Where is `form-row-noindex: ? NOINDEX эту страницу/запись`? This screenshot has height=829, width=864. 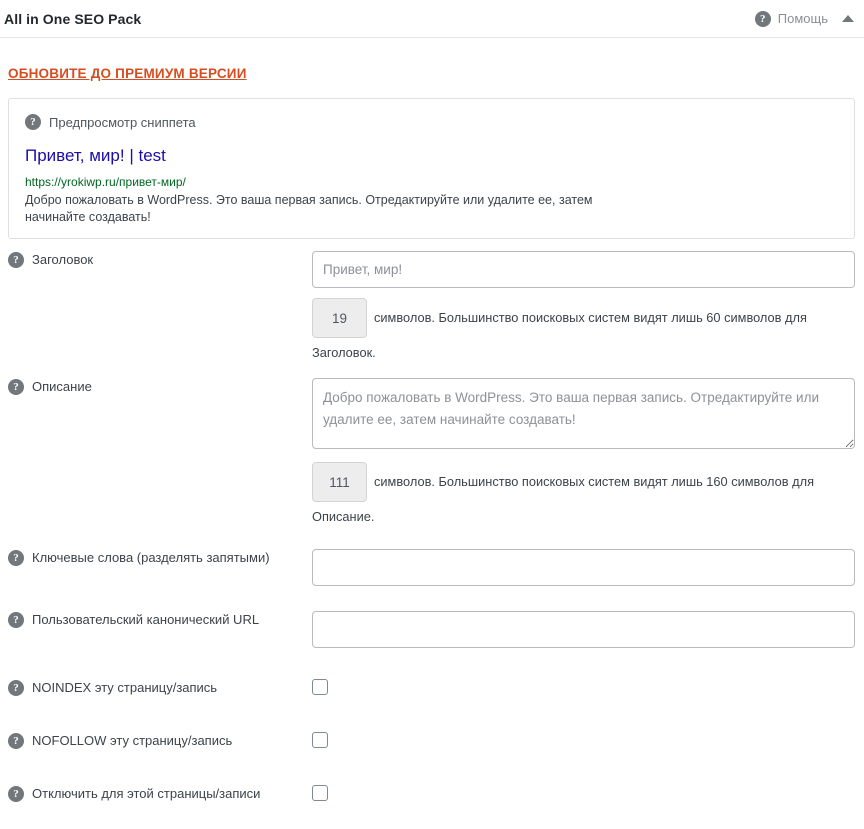 form-row-noindex: ? NOINDEX эту страницу/запись is located at coordinates (432, 688).